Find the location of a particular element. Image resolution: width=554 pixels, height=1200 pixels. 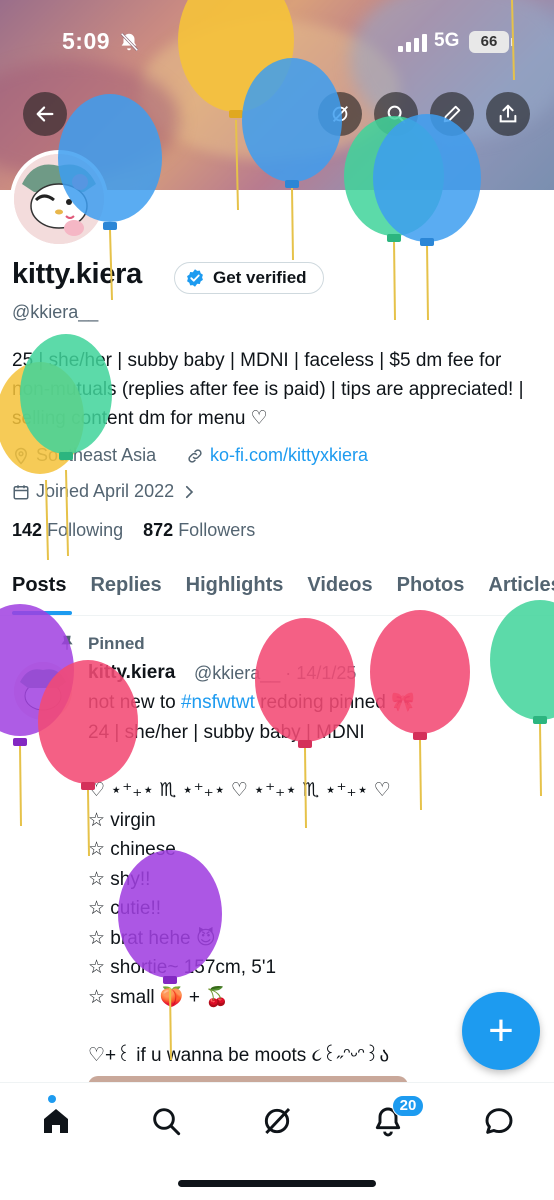

tweet-list-item: ☆ shy!! is located at coordinates (119, 879).